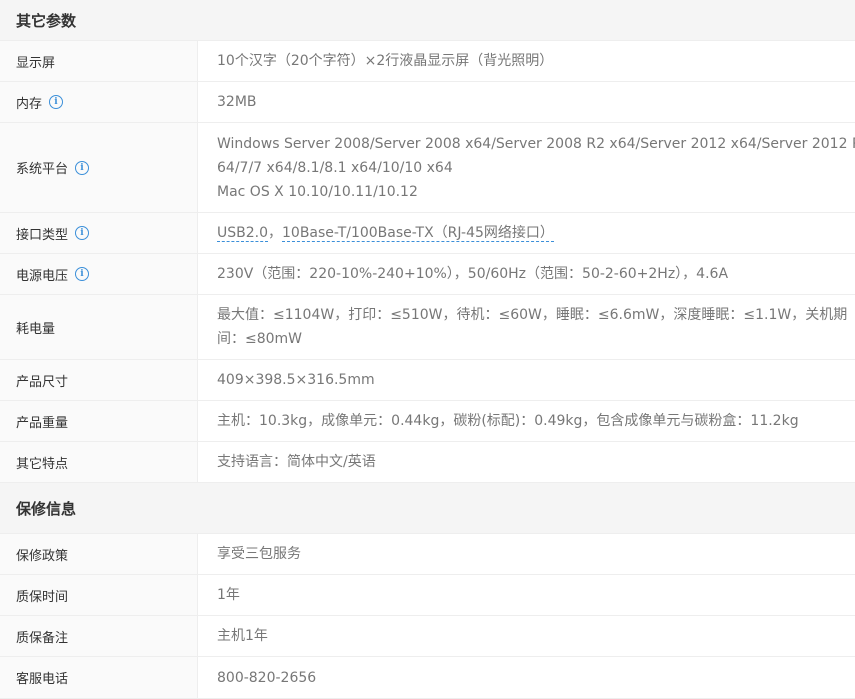  I want to click on spec-label: 耗电量, so click(99, 327).